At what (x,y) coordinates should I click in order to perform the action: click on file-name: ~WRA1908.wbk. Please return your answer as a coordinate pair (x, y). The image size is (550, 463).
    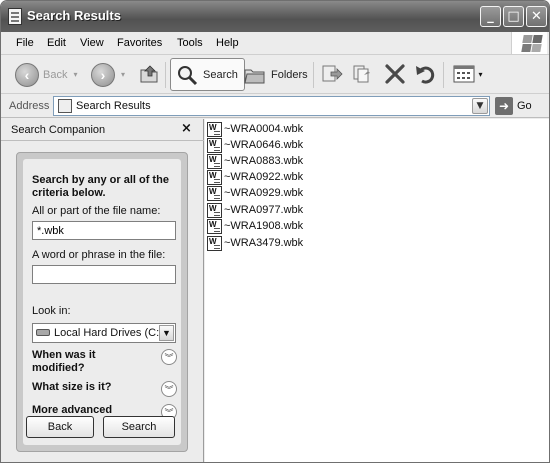
    Looking at the image, I should click on (264, 226).